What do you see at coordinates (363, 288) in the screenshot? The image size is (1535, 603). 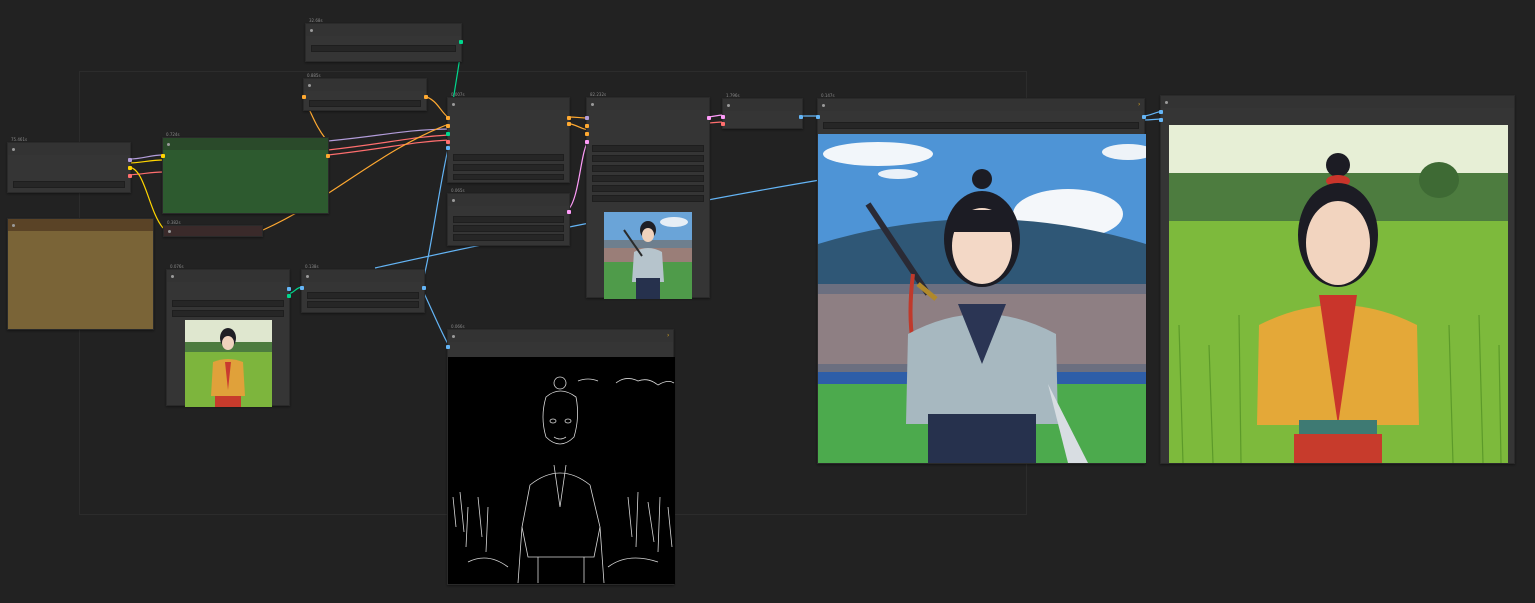 I see `node-resize: 0.138s` at bounding box center [363, 288].